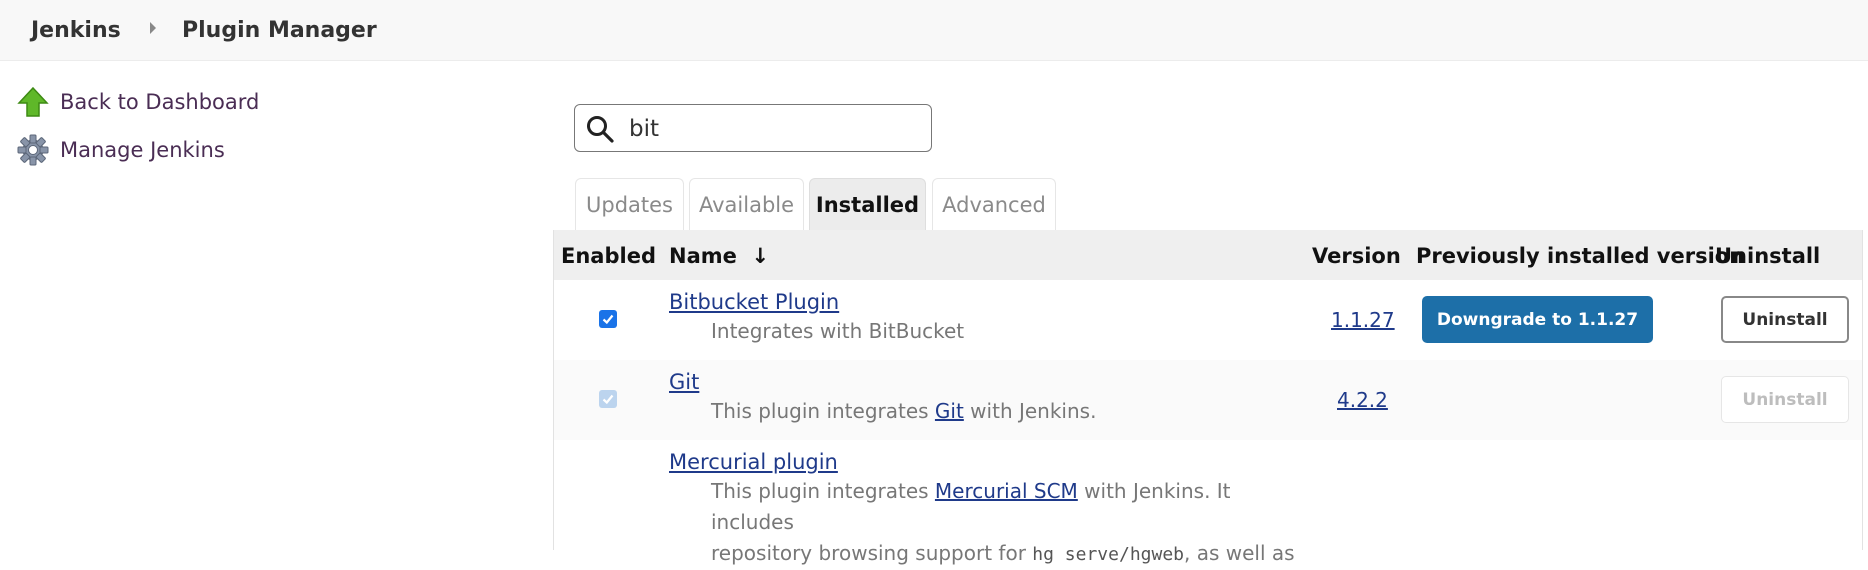 The height and width of the screenshot is (570, 1868). I want to click on downgrade-button: Downgrade to 1.1.27, so click(1537, 319).